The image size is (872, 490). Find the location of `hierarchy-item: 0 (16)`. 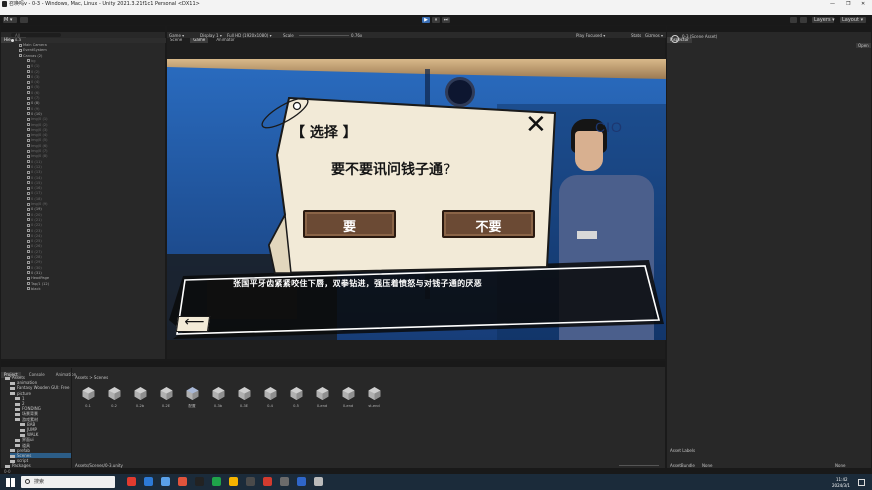

hierarchy-item: 0 (16) is located at coordinates (34, 188).